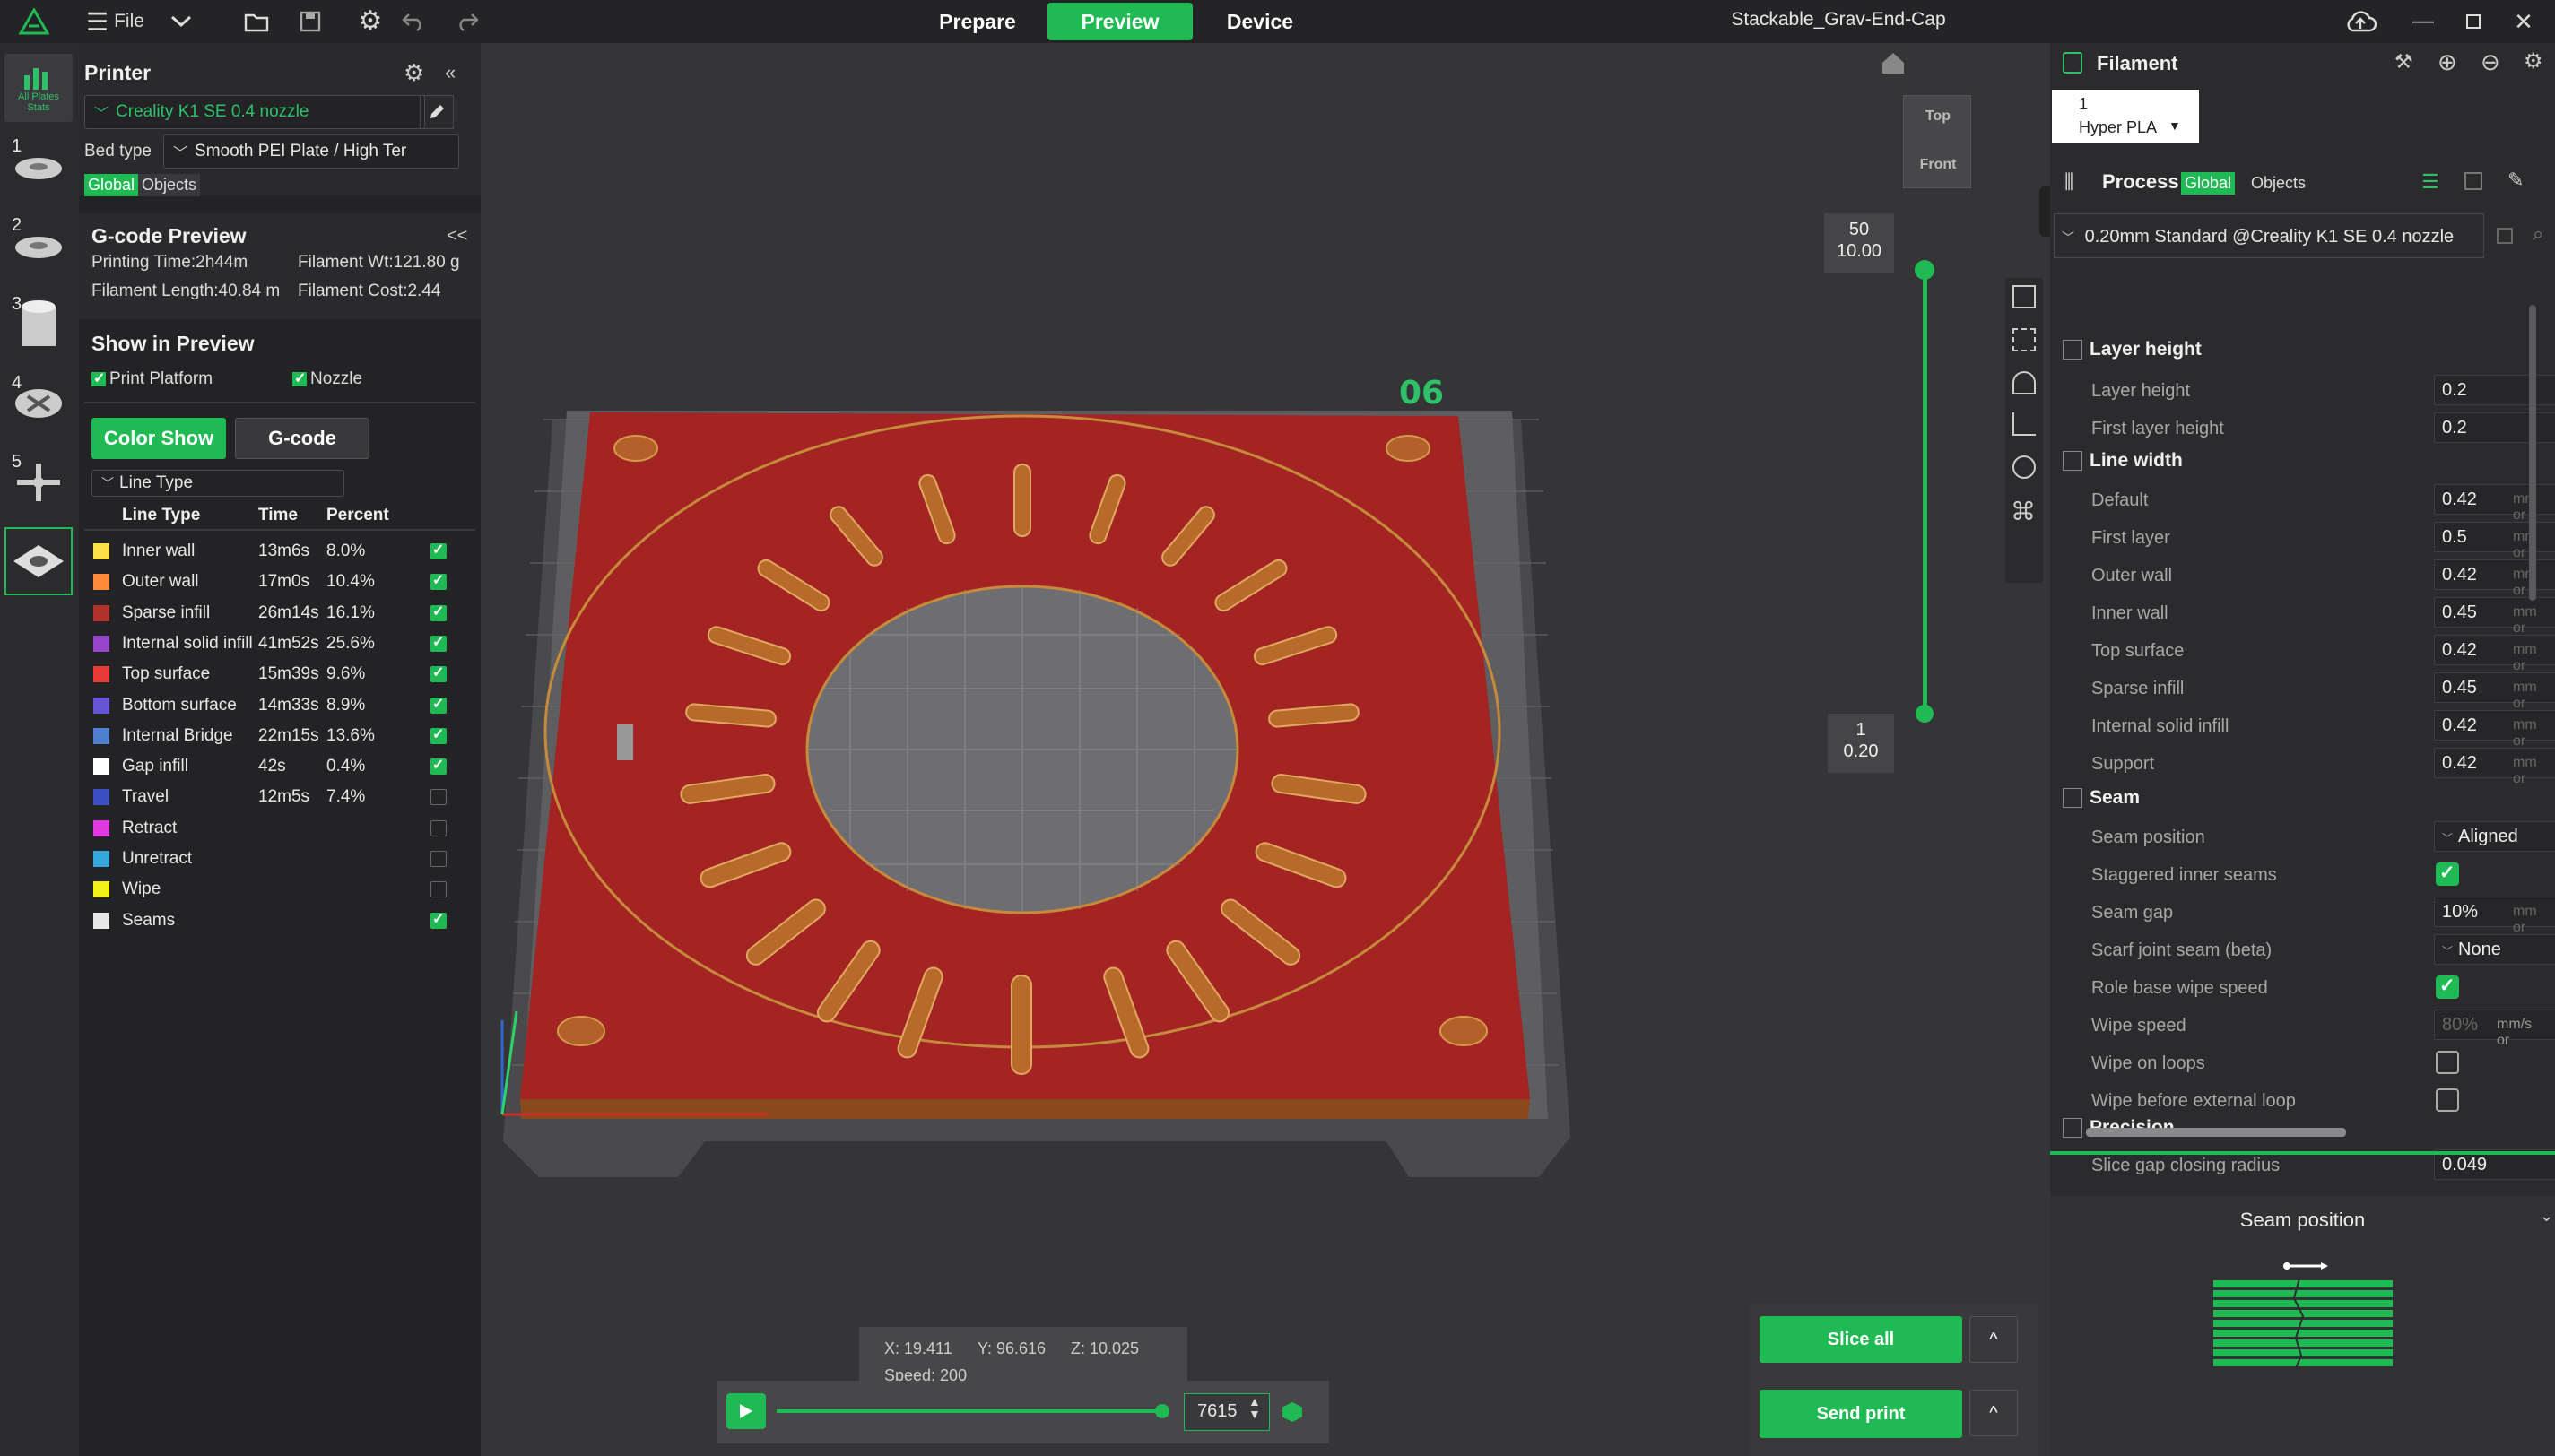 The image size is (2555, 1456). I want to click on search-icon: ⌕, so click(2538, 234).